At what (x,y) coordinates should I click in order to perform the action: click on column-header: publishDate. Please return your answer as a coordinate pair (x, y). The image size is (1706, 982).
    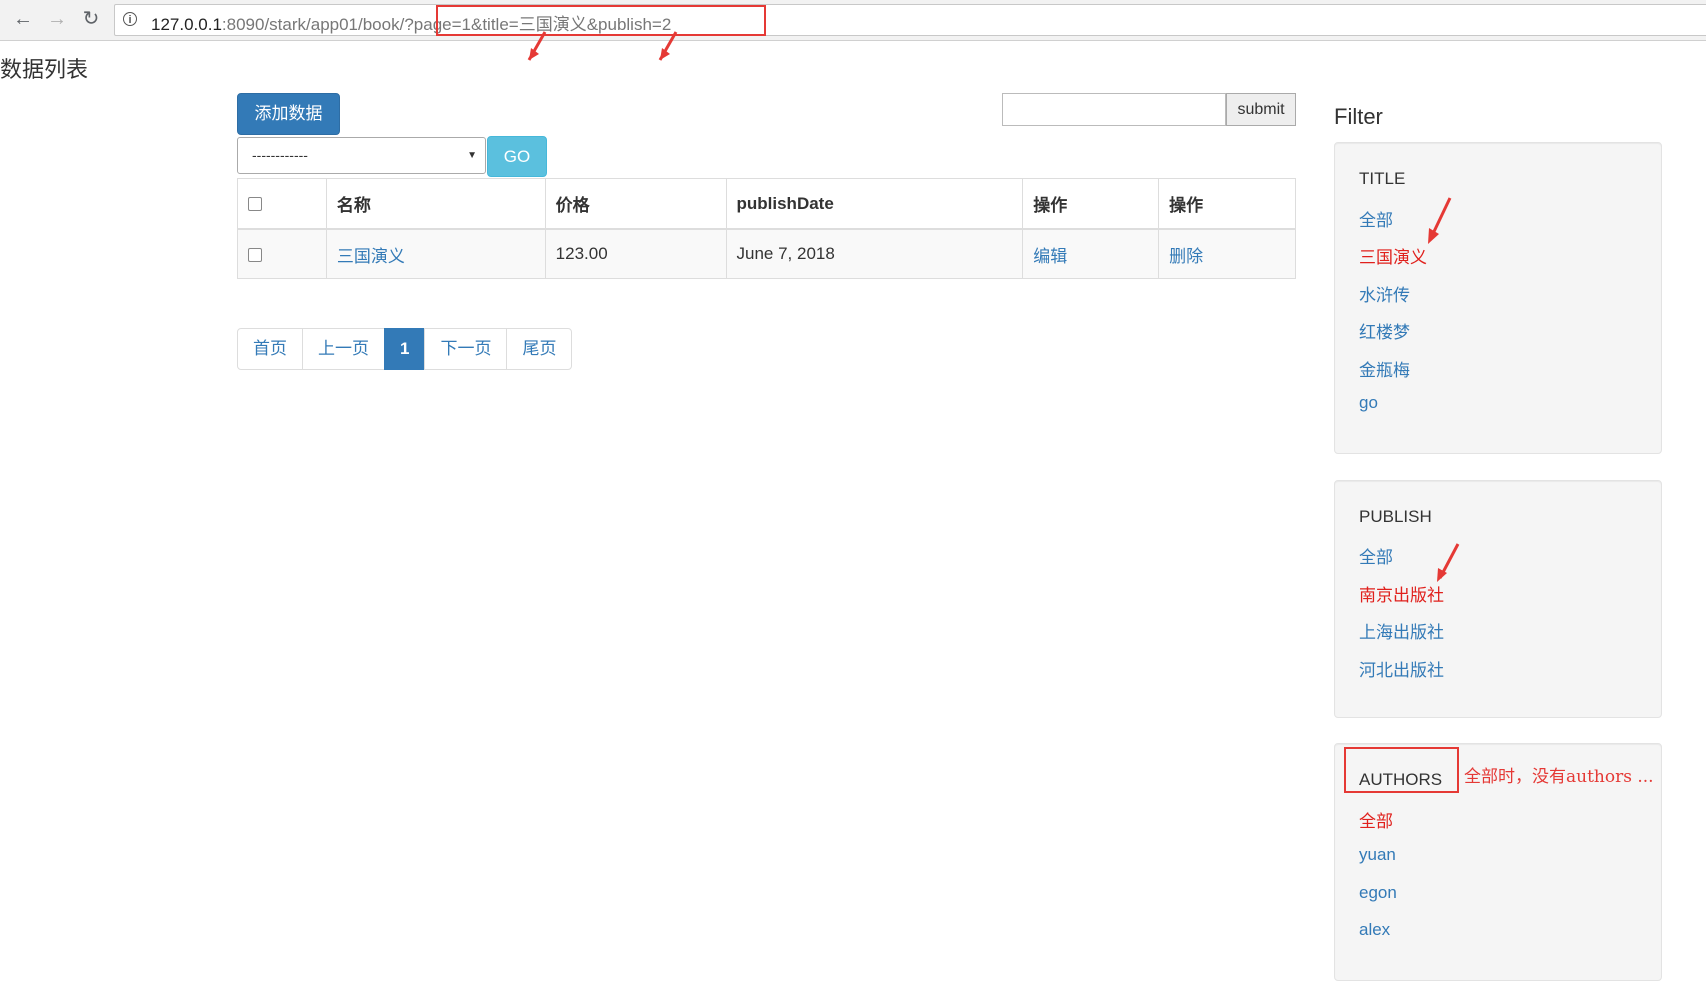
    Looking at the image, I should click on (874, 204).